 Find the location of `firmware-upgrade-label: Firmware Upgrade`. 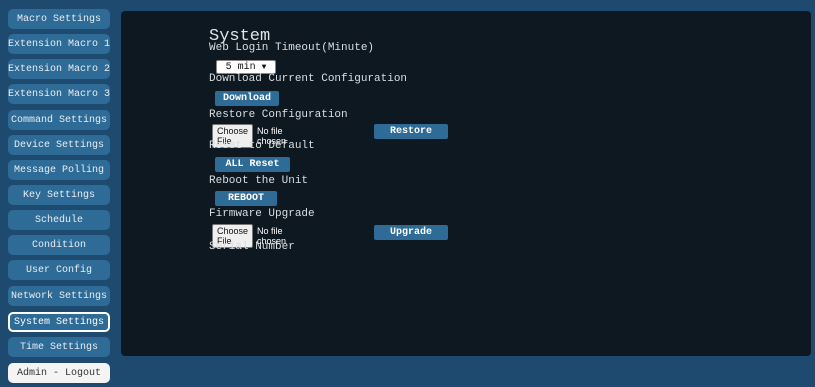

firmware-upgrade-label: Firmware Upgrade is located at coordinates (262, 214).